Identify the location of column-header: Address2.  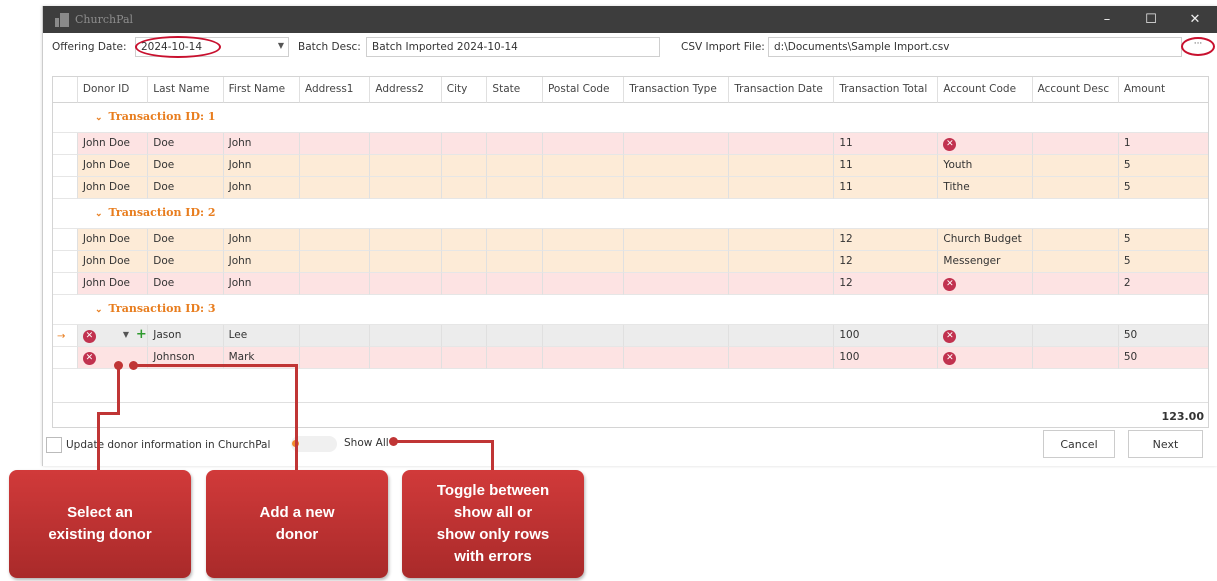
(406, 90).